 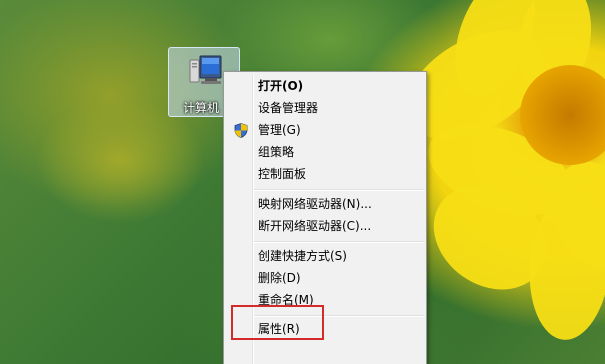 What do you see at coordinates (325, 130) in the screenshot?
I see `menu-item-manage: 管理(G)` at bounding box center [325, 130].